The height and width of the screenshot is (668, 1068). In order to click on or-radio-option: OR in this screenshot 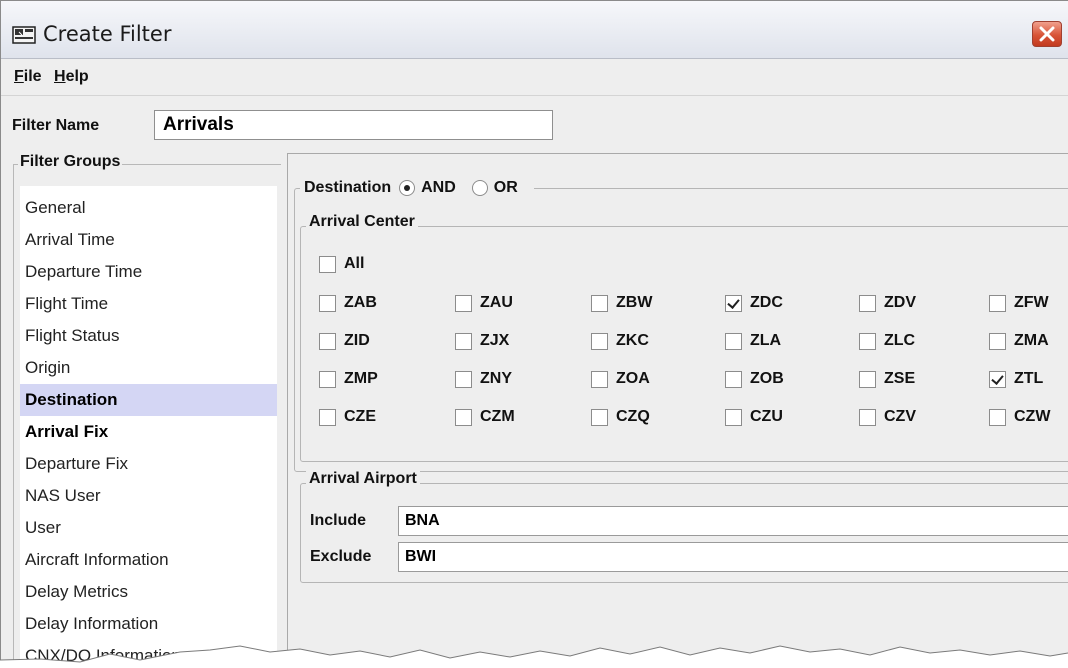, I will do `click(498, 188)`.